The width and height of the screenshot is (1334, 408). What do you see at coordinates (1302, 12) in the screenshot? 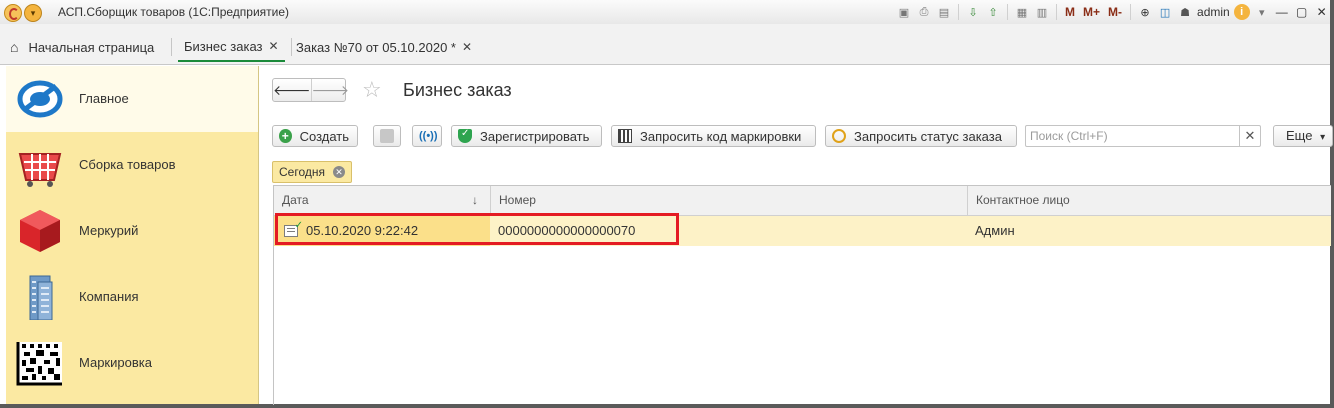
I see `maximize-button: ▢` at bounding box center [1302, 12].